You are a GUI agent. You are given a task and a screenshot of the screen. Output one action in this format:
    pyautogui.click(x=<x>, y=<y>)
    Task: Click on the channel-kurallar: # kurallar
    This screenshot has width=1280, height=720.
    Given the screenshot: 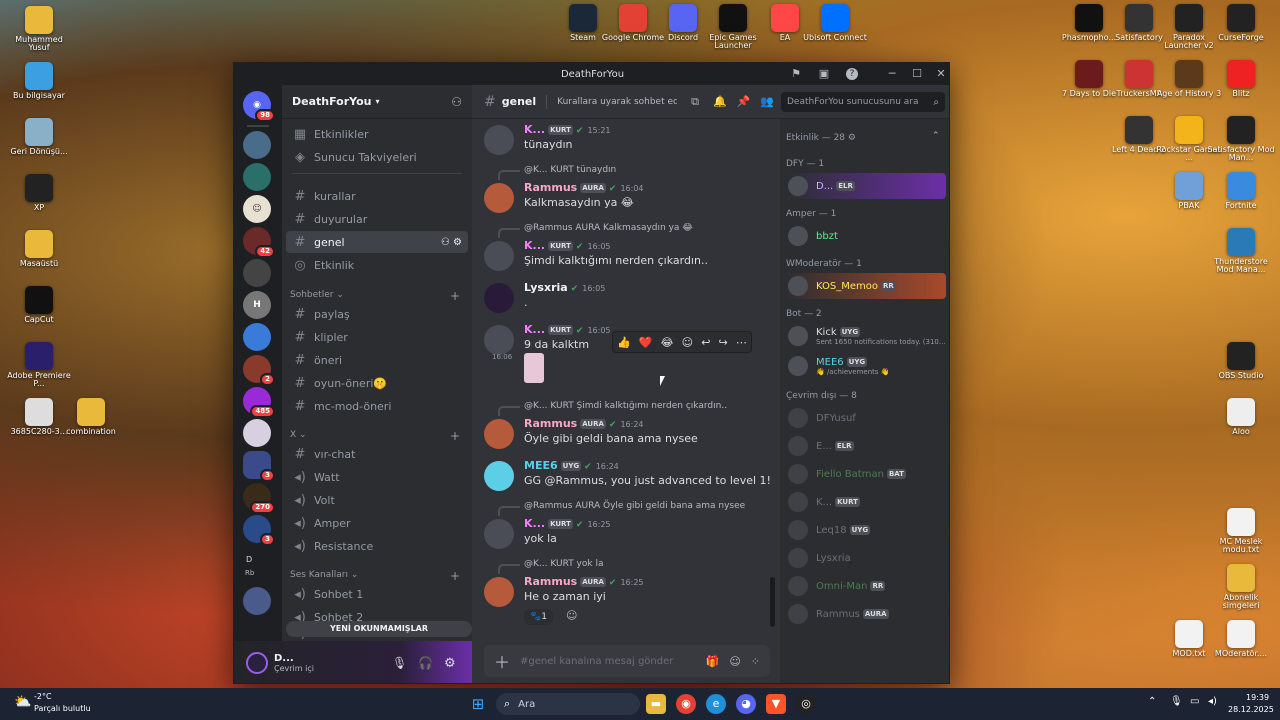 What is the action you would take?
    pyautogui.click(x=377, y=196)
    